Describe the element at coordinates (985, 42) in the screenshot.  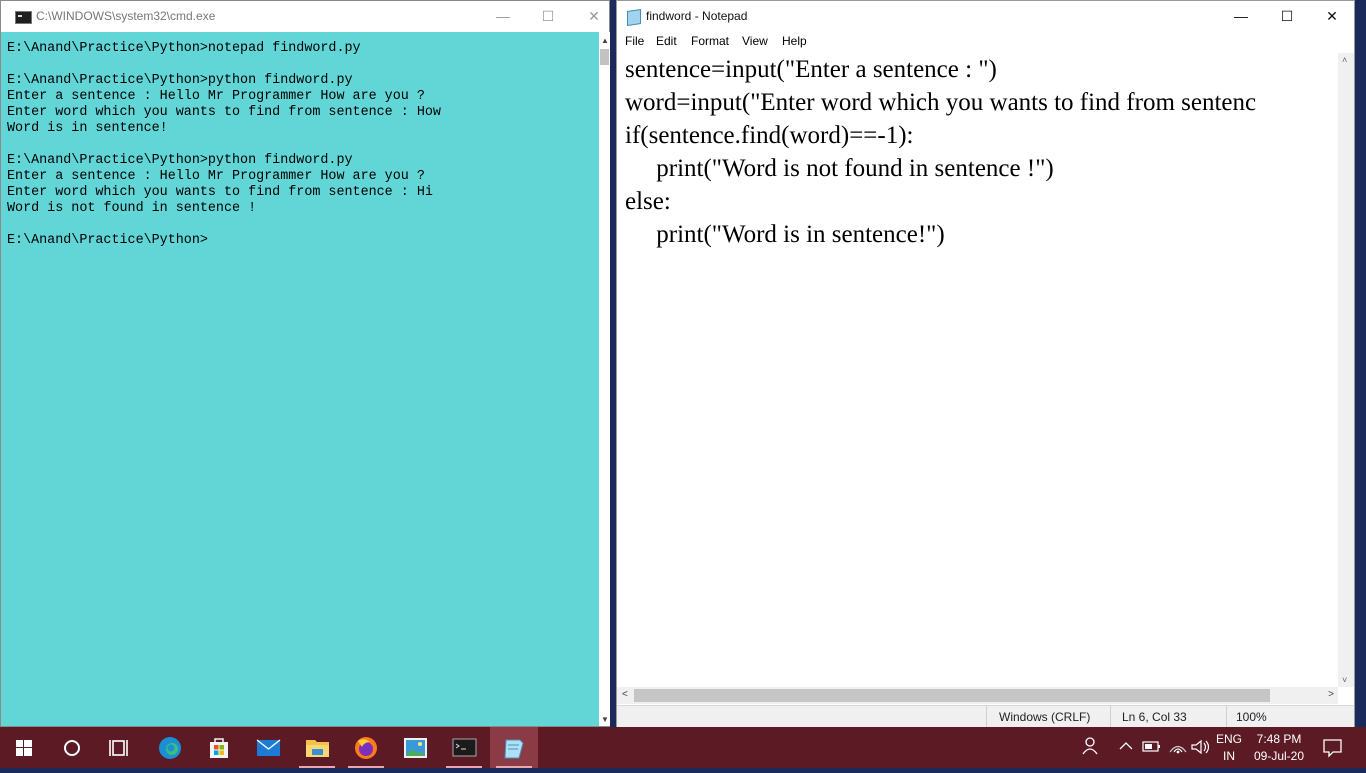
I see `notepad-menubar: File Edit Format View Help` at that location.